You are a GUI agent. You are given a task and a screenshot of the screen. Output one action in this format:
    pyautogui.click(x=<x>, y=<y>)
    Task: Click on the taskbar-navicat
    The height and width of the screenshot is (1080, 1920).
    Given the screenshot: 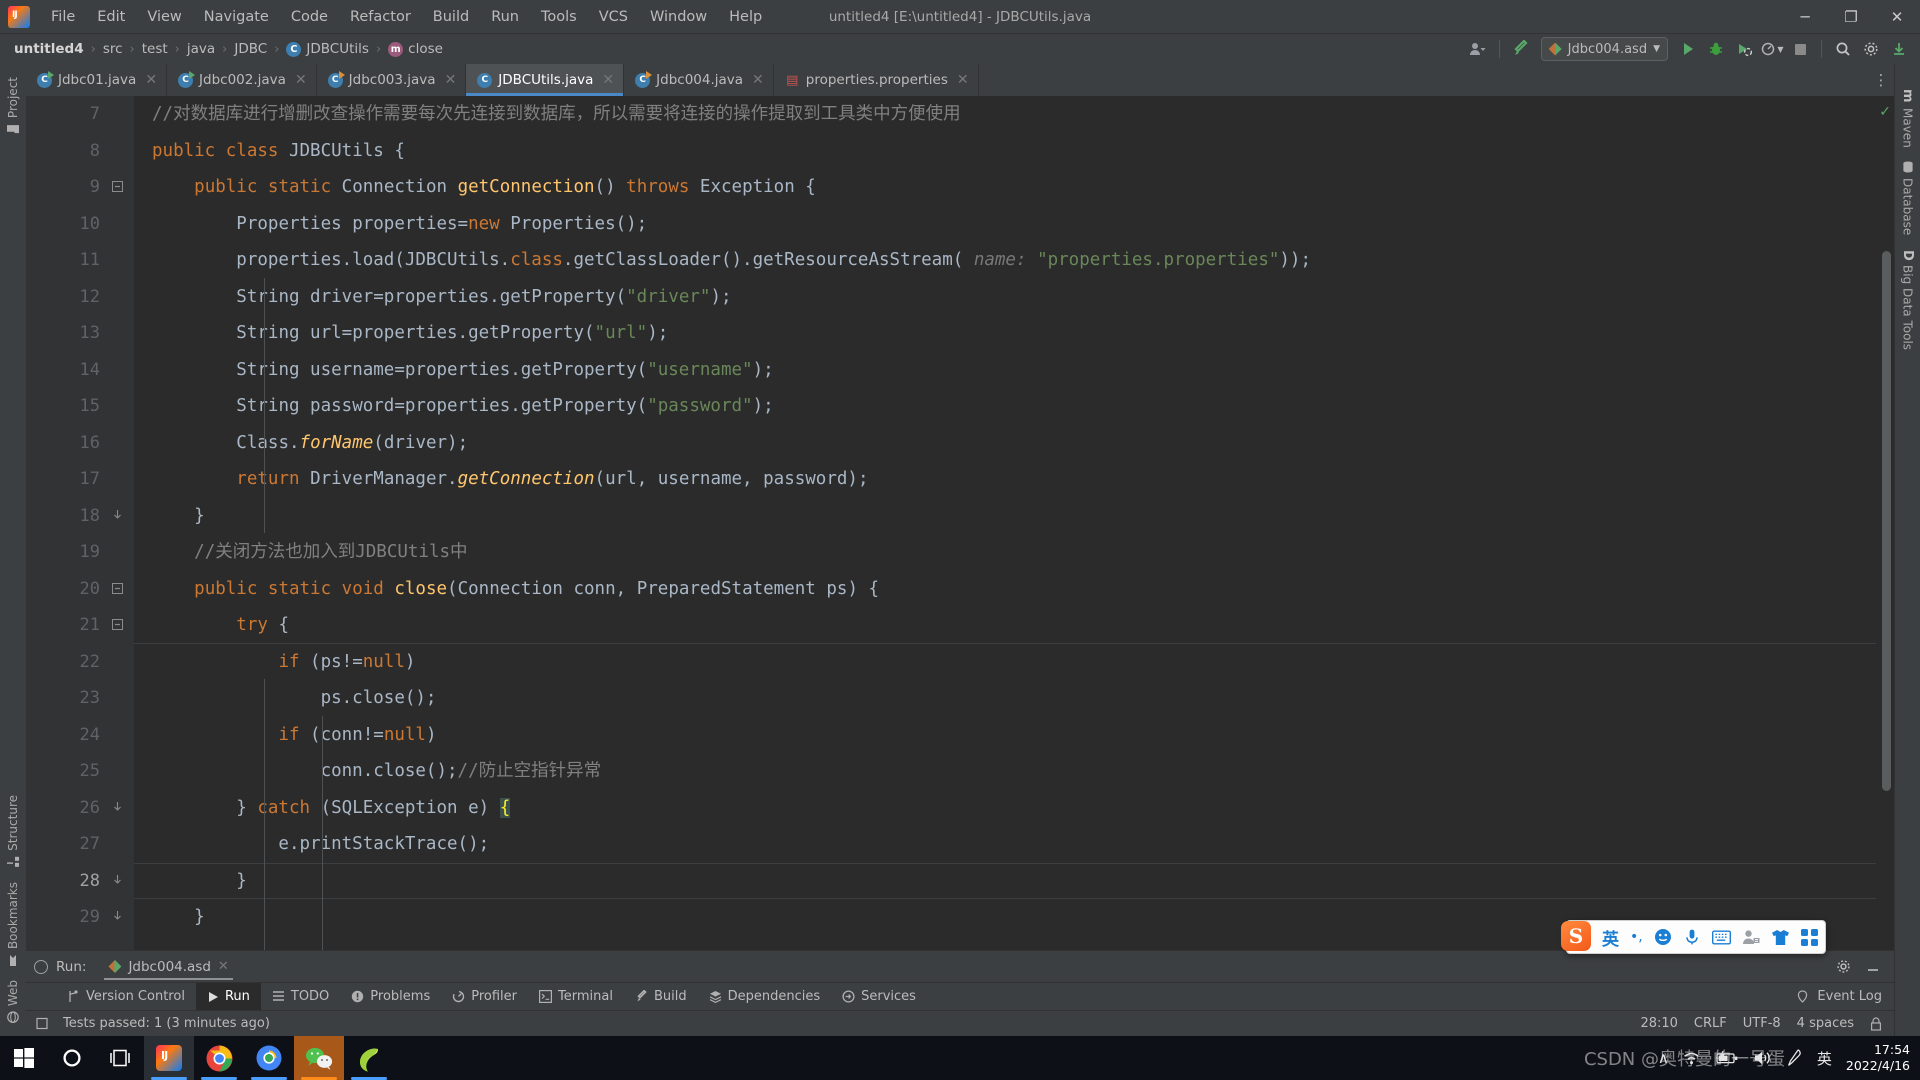 What is the action you would take?
    pyautogui.click(x=369, y=1058)
    